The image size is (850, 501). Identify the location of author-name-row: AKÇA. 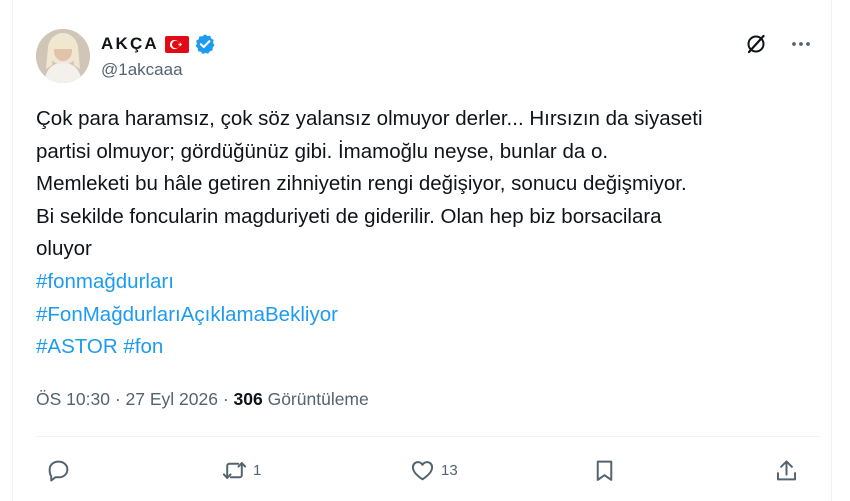
(158, 44).